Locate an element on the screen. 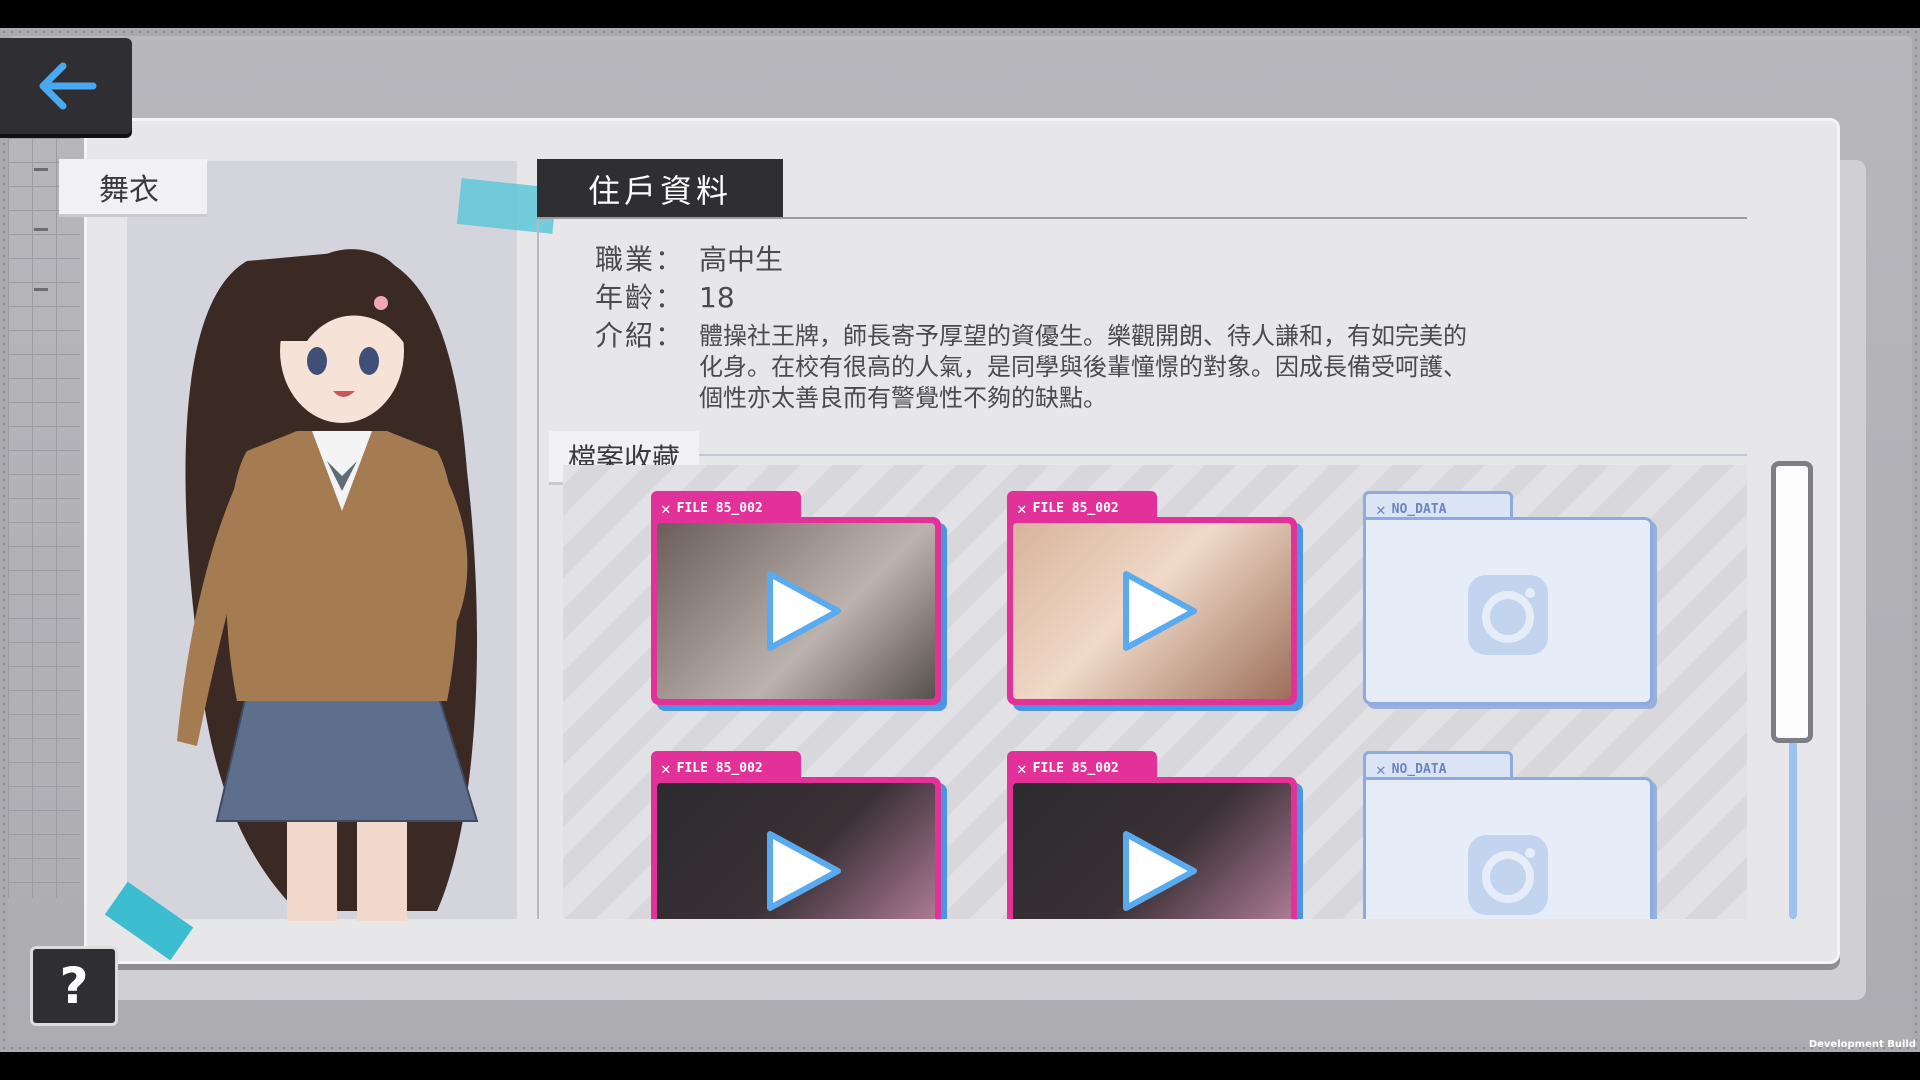 This screenshot has height=1080, width=1920. back-arrow-icon is located at coordinates (68, 86).